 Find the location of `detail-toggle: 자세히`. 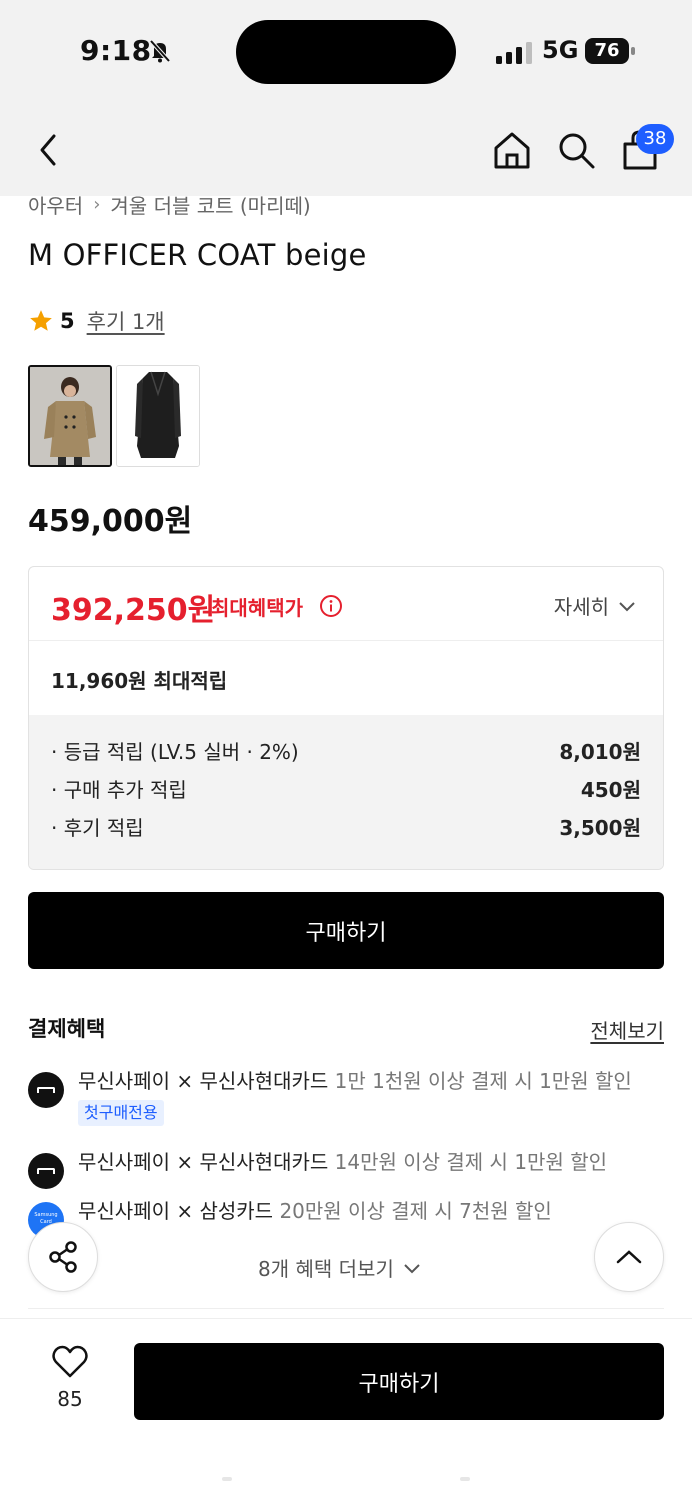

detail-toggle: 자세히 is located at coordinates (595, 605).